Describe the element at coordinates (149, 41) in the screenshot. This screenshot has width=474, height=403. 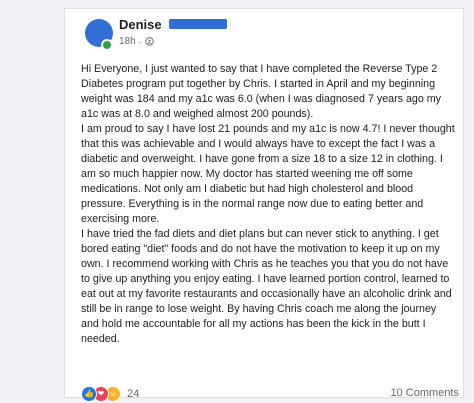
I see `friends-icon` at that location.